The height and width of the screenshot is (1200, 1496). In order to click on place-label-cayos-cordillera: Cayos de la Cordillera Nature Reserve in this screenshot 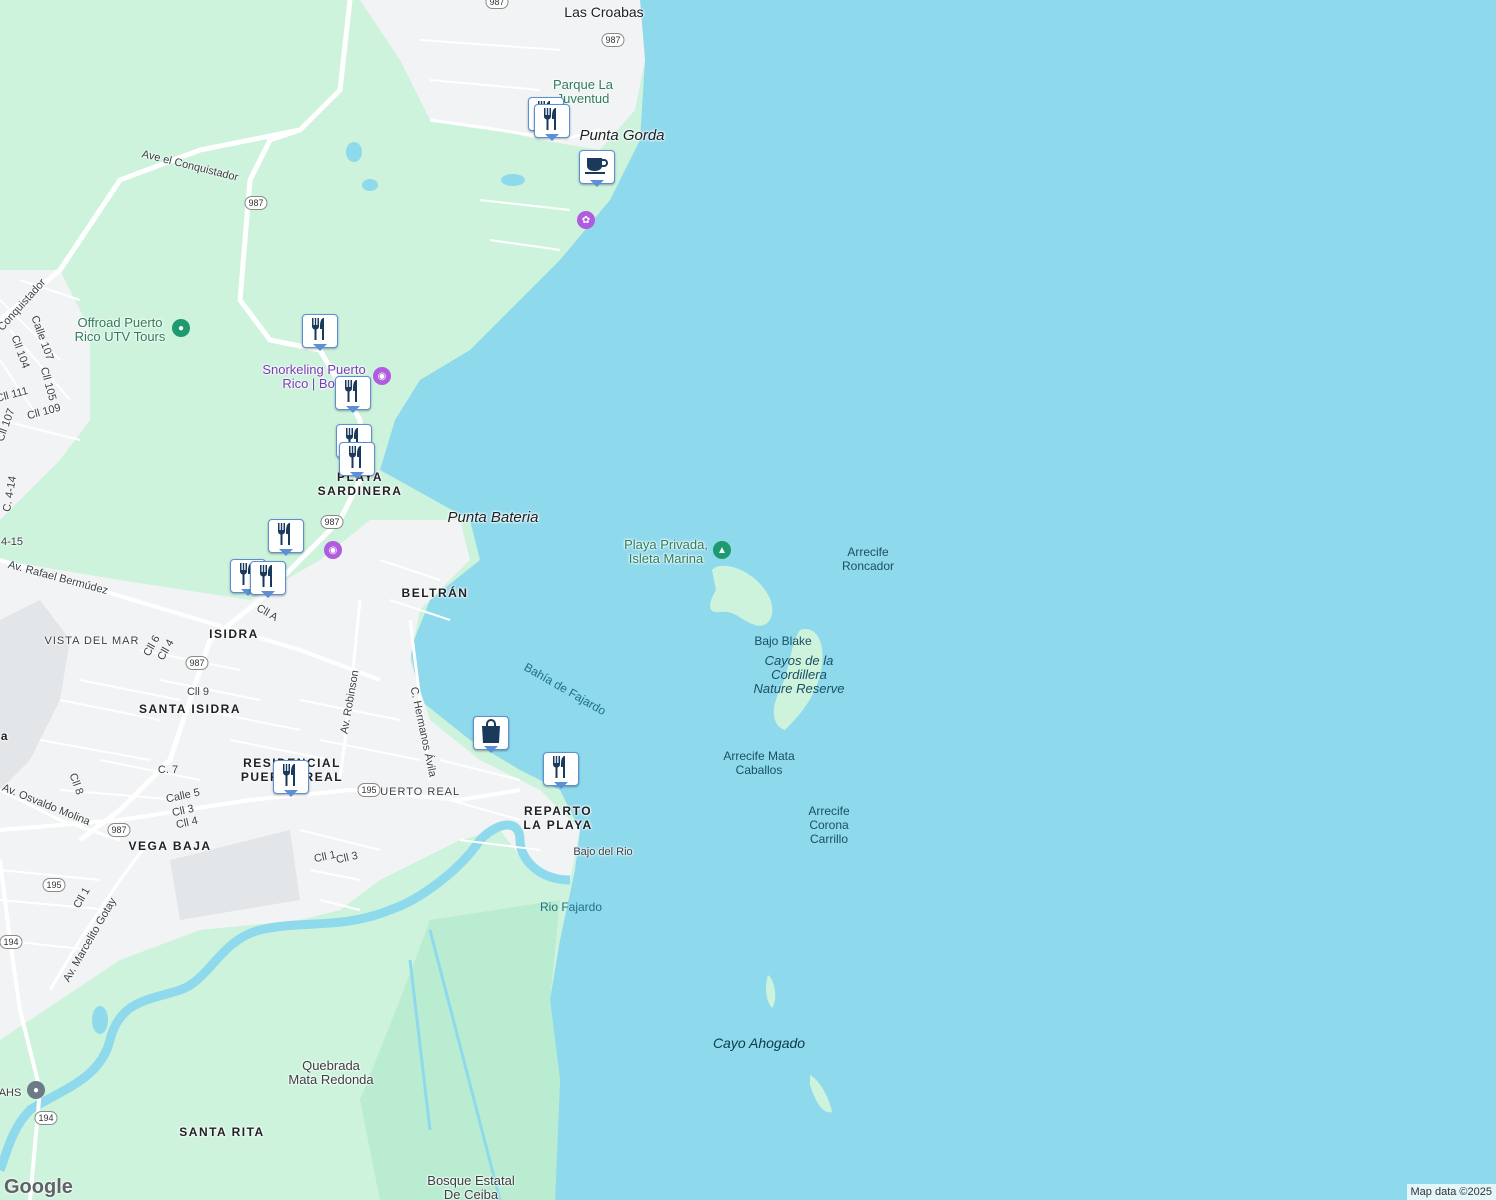, I will do `click(799, 674)`.